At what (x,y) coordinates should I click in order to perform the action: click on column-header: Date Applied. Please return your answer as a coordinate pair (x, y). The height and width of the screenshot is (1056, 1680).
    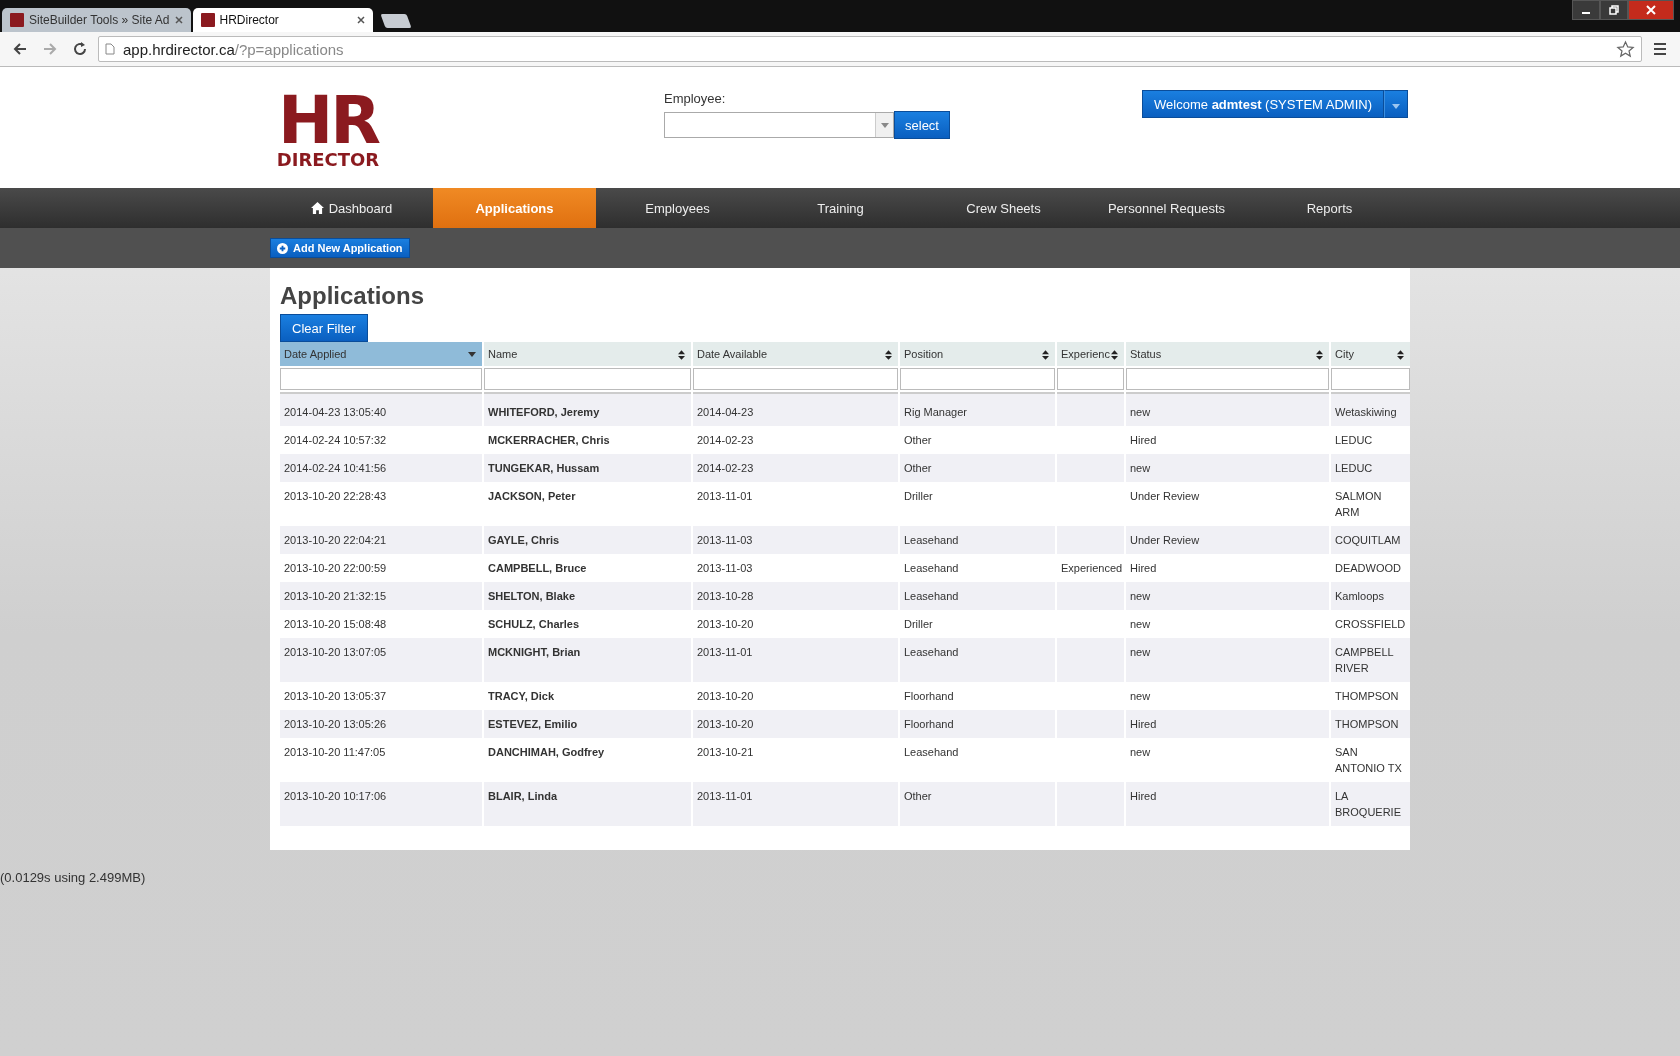
    Looking at the image, I should click on (381, 354).